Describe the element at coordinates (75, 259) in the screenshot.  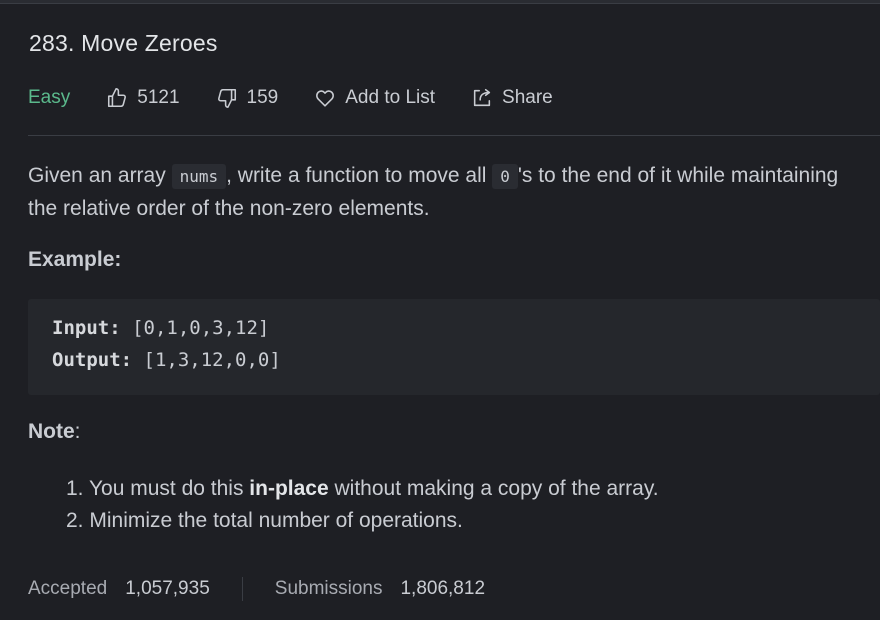
I see `example-heading: Example:` at that location.